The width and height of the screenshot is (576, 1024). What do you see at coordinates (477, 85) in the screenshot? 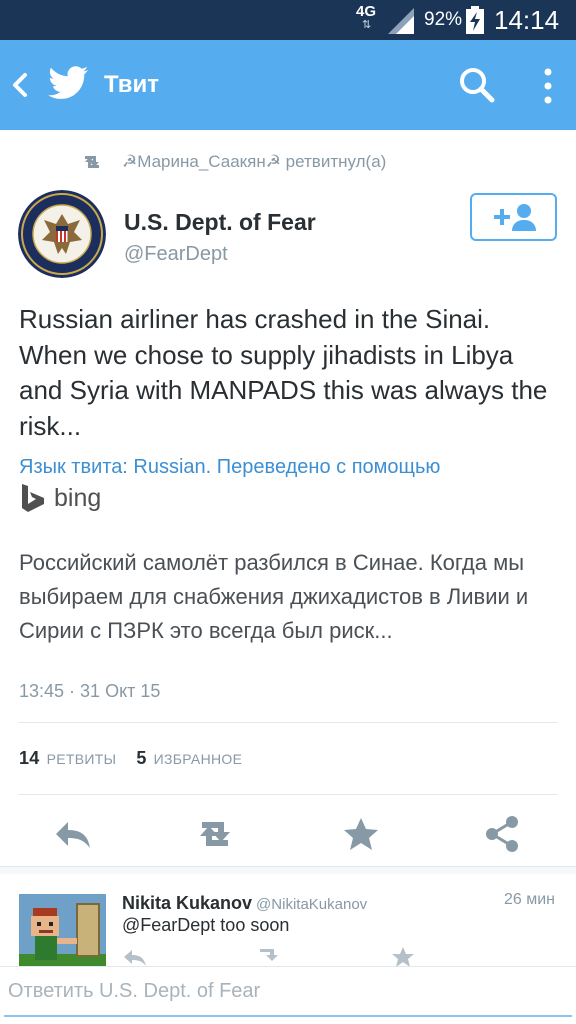
I see `search-icon` at bounding box center [477, 85].